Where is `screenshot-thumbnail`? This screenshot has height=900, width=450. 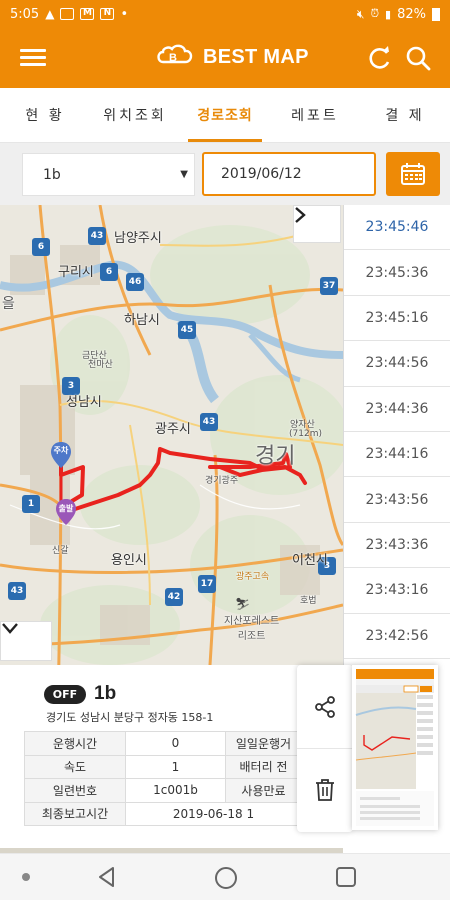
screenshot-thumbnail is located at coordinates (395, 747).